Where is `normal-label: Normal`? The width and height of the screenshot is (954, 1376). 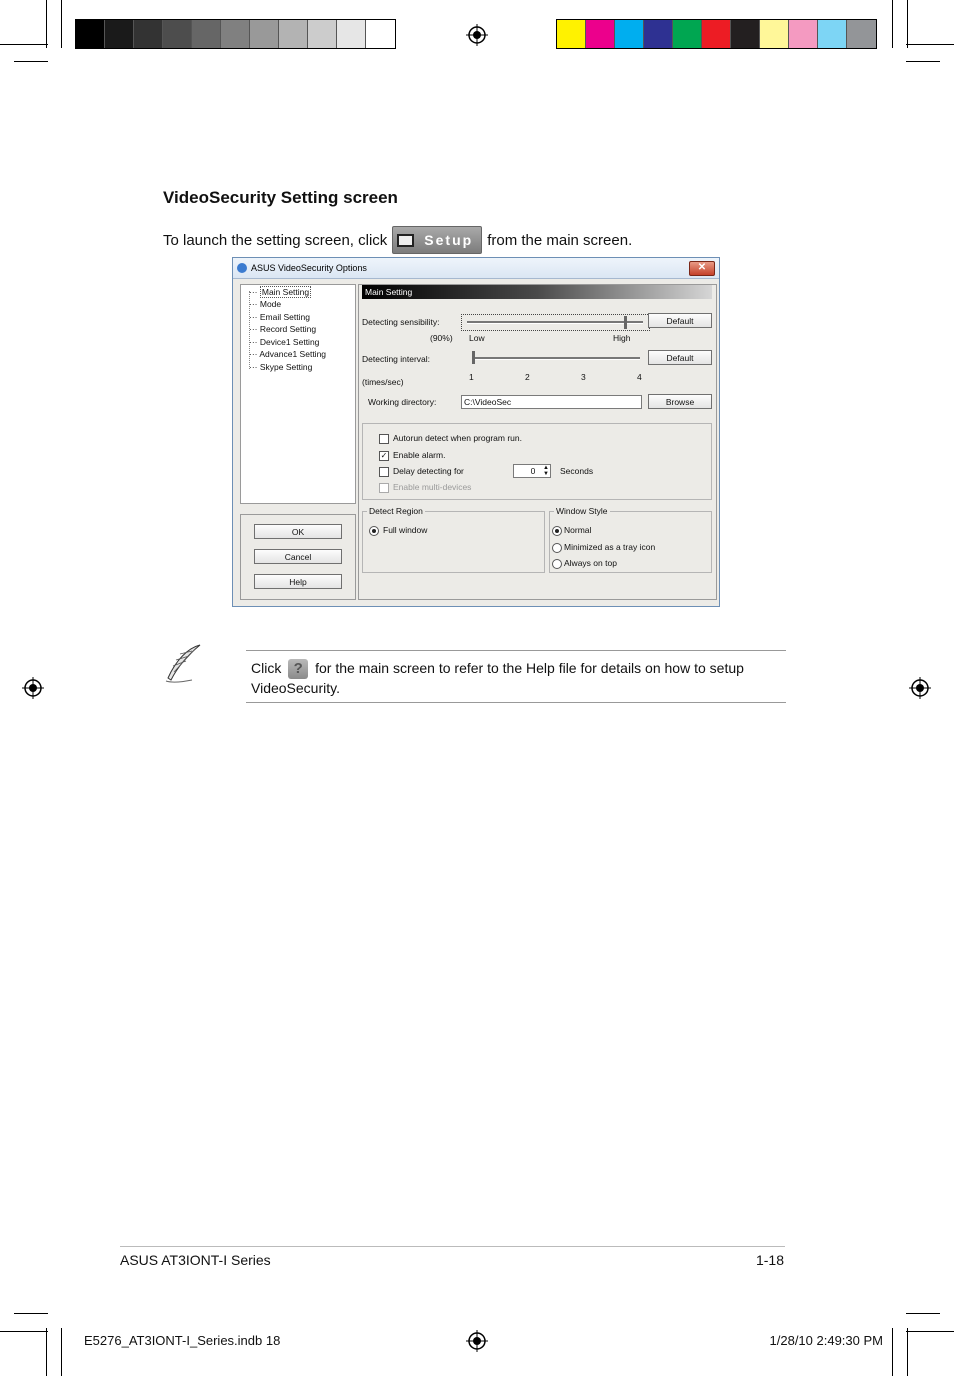
normal-label: Normal is located at coordinates (578, 530).